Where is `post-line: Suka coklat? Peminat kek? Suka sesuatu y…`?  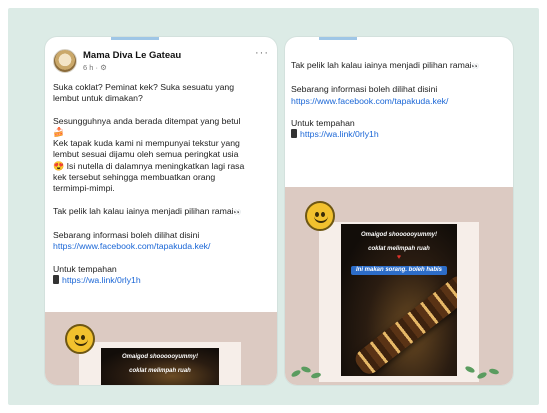 post-line: Suka coklat? Peminat kek? Suka sesuatu y… is located at coordinates (144, 87).